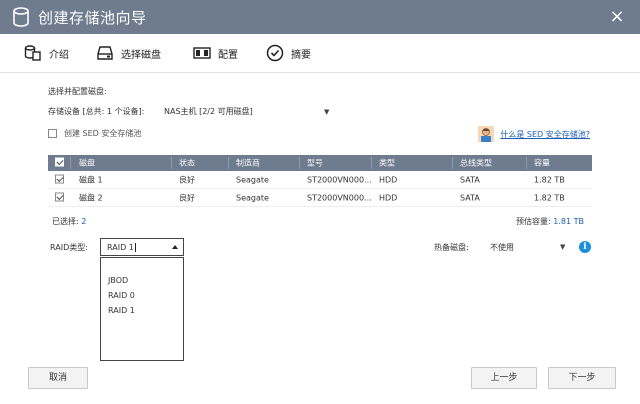 The image size is (640, 404). What do you see at coordinates (96, 111) in the screenshot?
I see `device-label: 存储设备 [总共: 1 个设备]:` at bounding box center [96, 111].